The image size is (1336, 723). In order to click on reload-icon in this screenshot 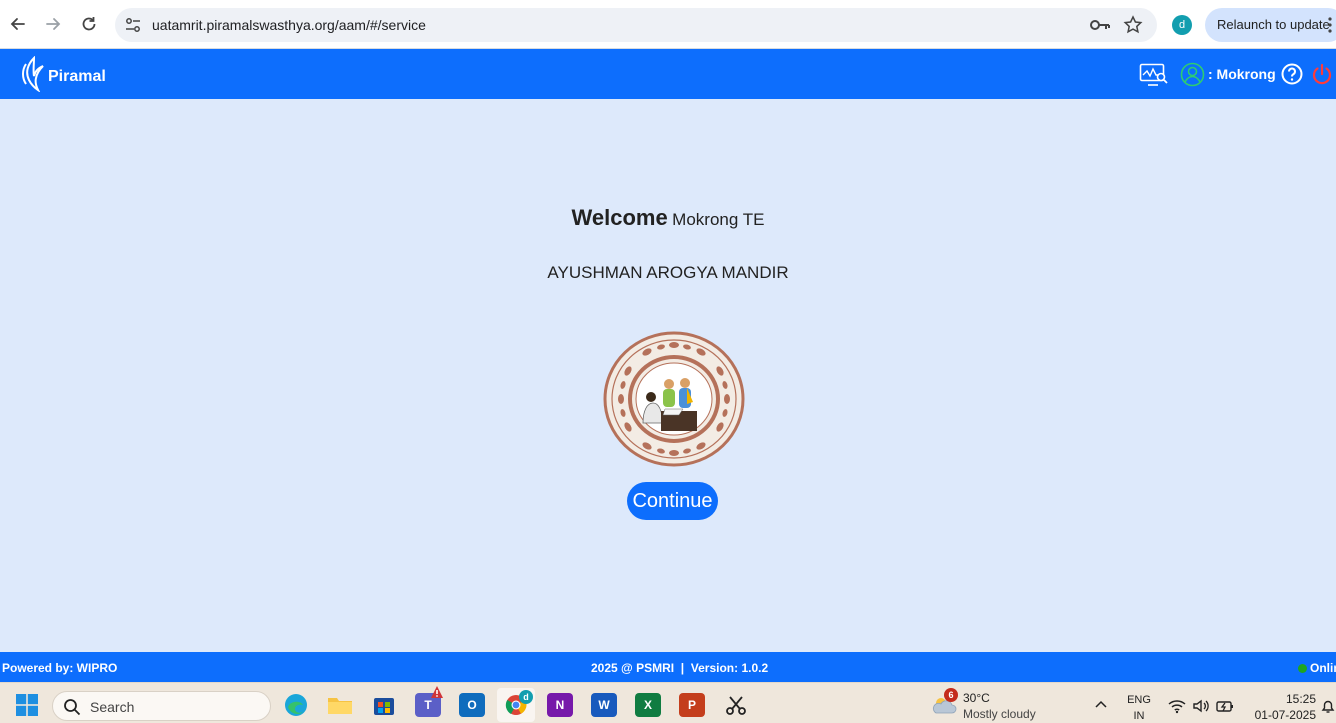, I will do `click(89, 24)`.